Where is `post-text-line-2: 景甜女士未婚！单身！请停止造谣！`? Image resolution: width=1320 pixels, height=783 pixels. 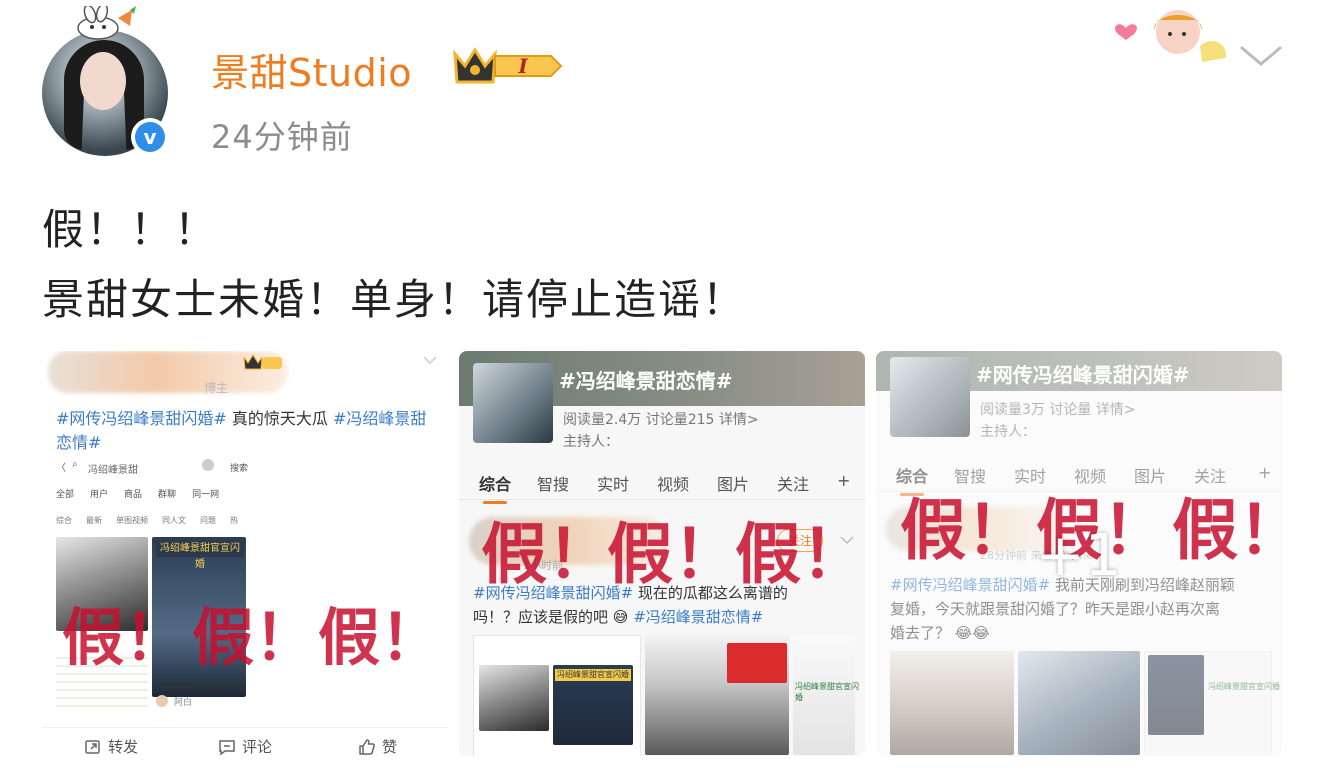
post-text-line-2: 景甜女士未婚！单身！请停止造谣！ is located at coordinates (394, 299).